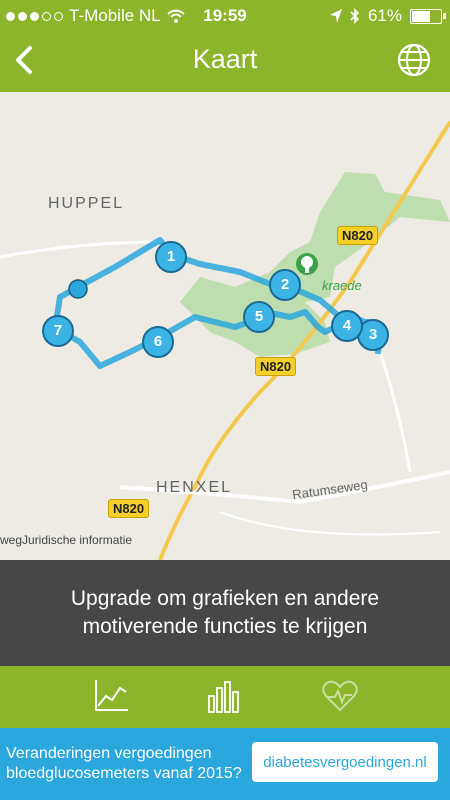 This screenshot has height=800, width=450. What do you see at coordinates (373, 334) in the screenshot?
I see `waypoint-number: 3` at bounding box center [373, 334].